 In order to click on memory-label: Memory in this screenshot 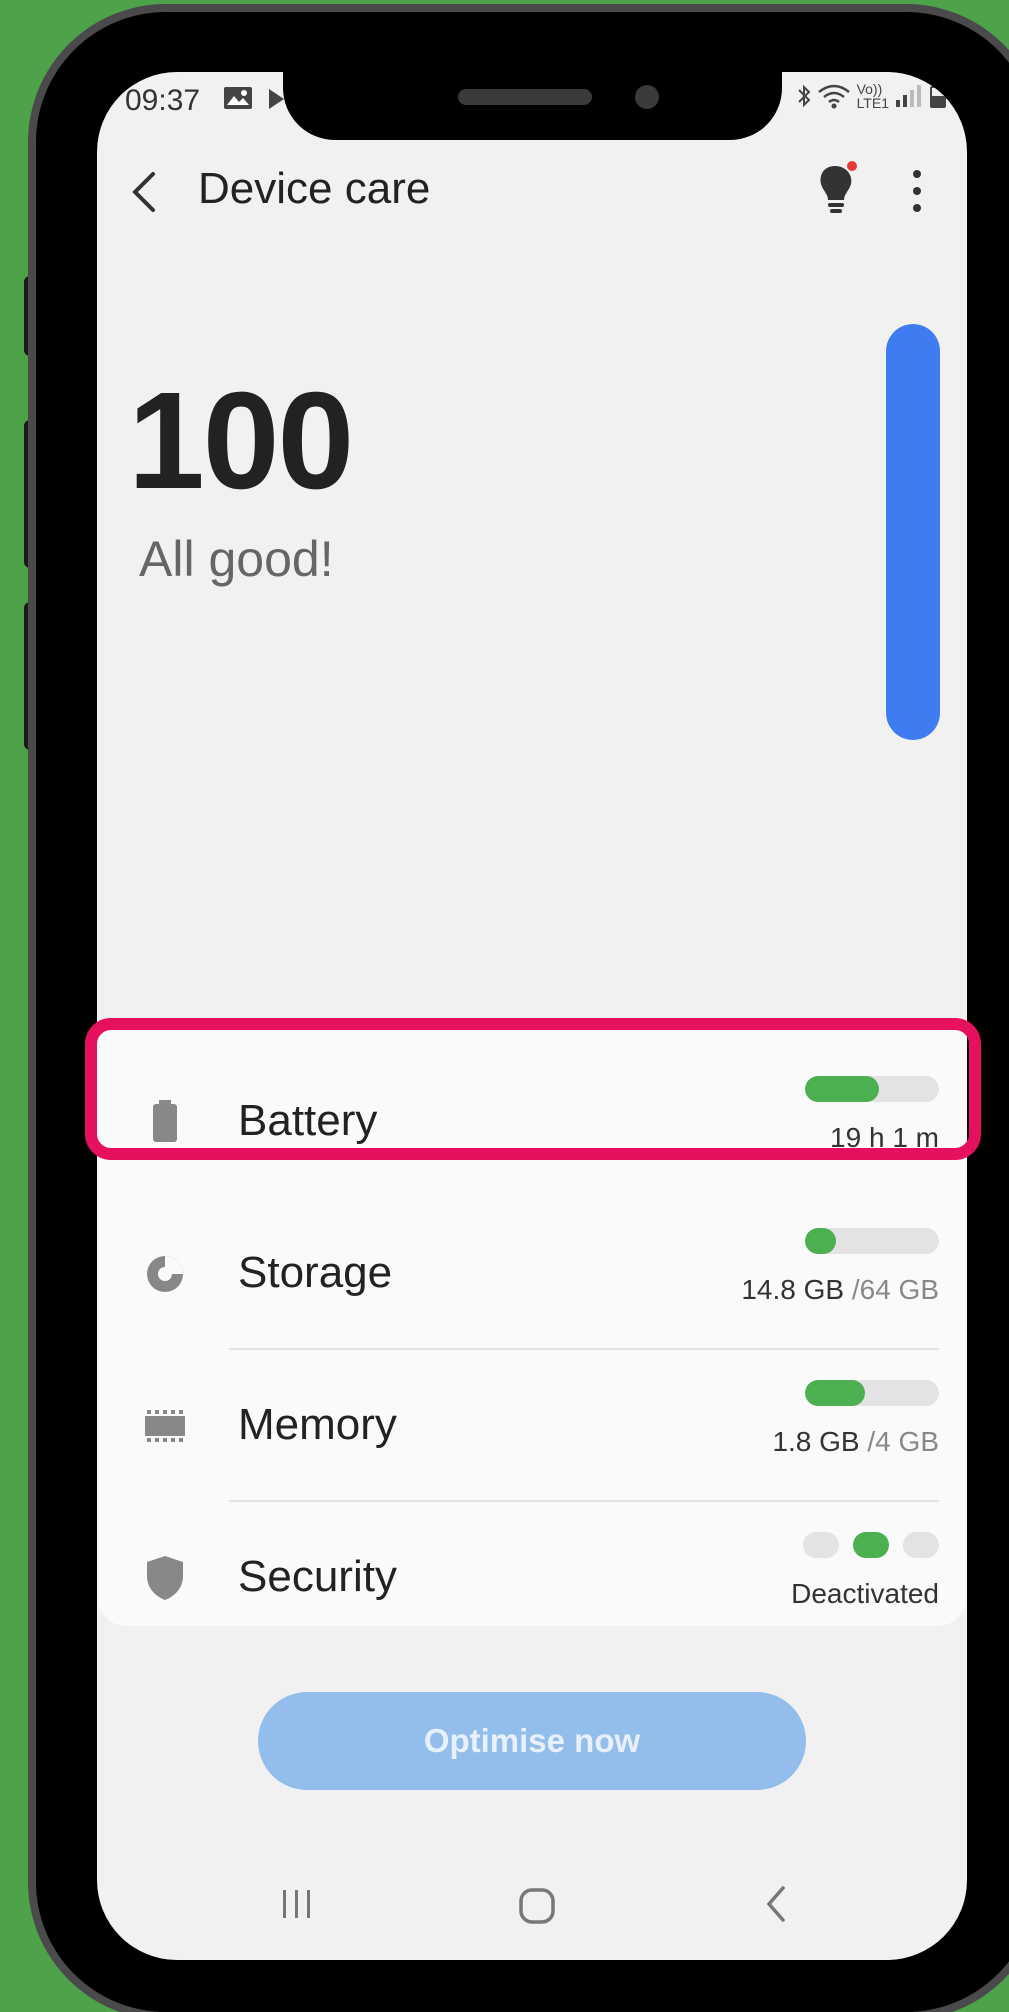, I will do `click(317, 1424)`.